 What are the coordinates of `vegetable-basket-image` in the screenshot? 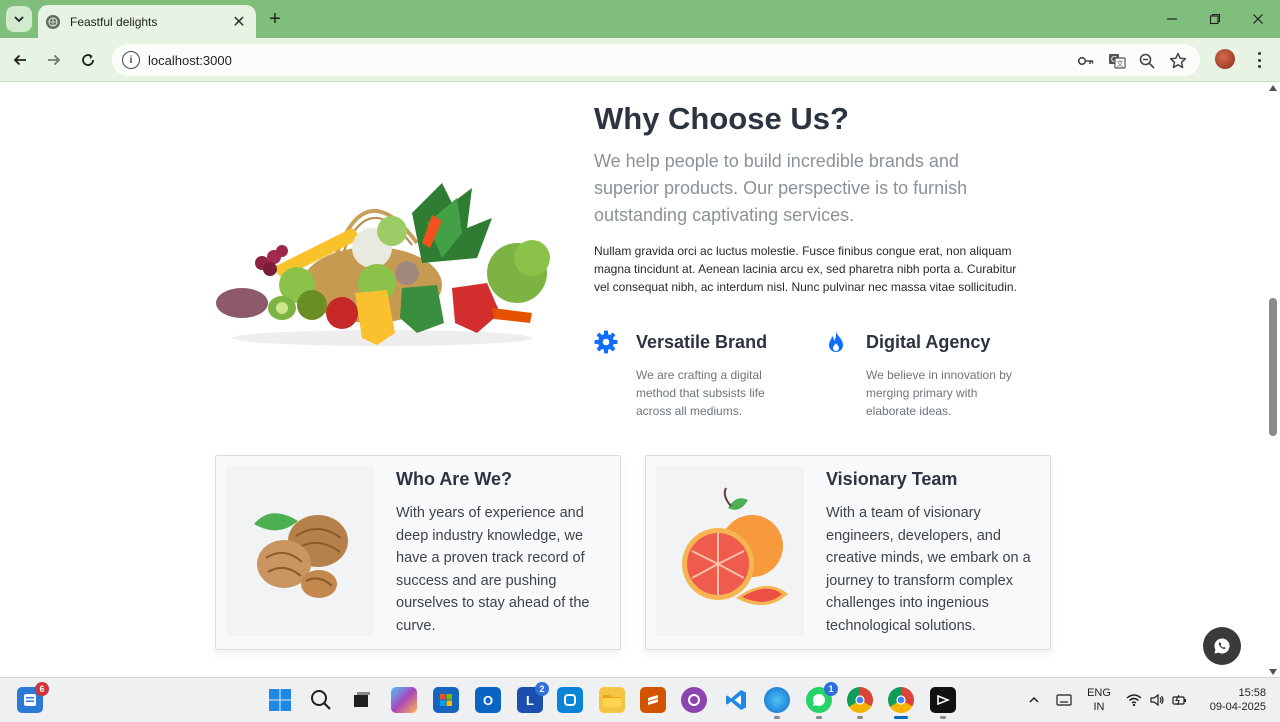 It's located at (383, 264).